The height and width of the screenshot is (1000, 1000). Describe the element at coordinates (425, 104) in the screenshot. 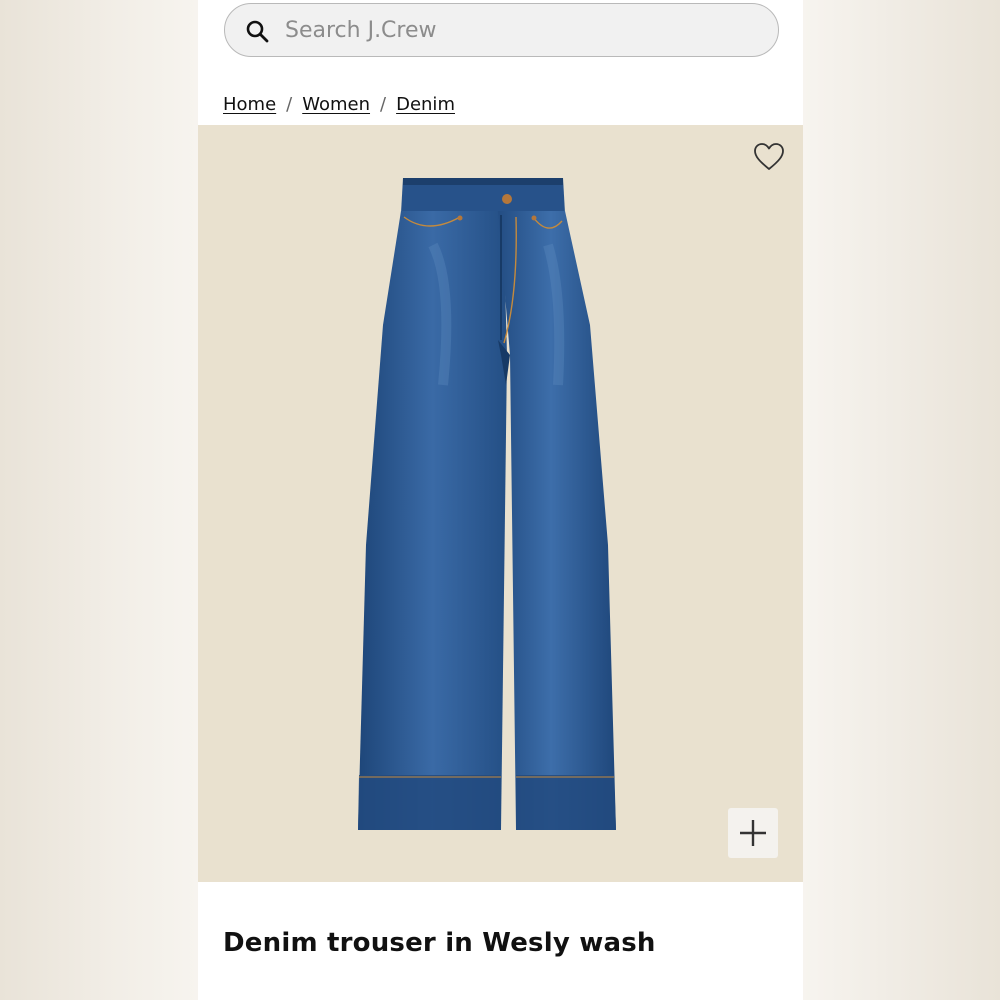

I see `breadcrumb-denim: Denim` at that location.